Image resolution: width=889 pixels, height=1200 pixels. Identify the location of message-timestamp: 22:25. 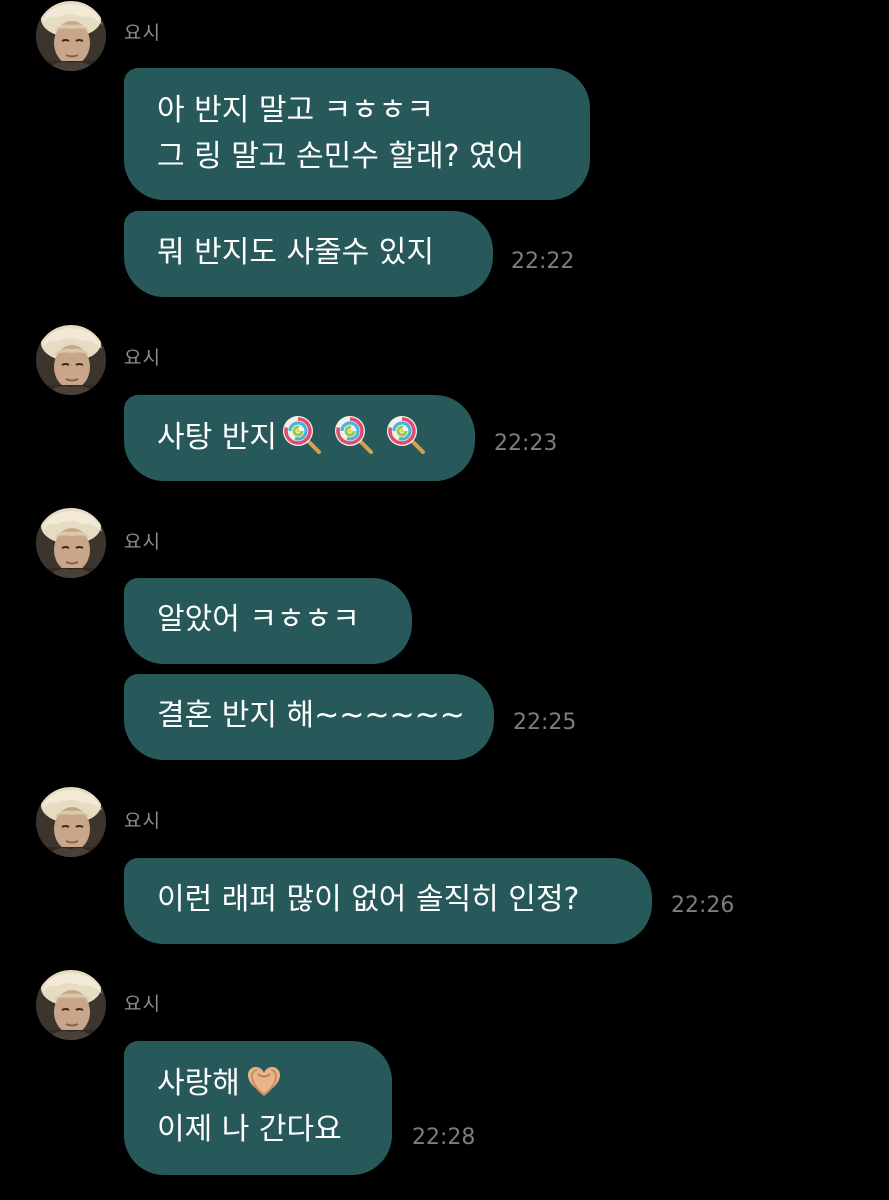
(545, 722).